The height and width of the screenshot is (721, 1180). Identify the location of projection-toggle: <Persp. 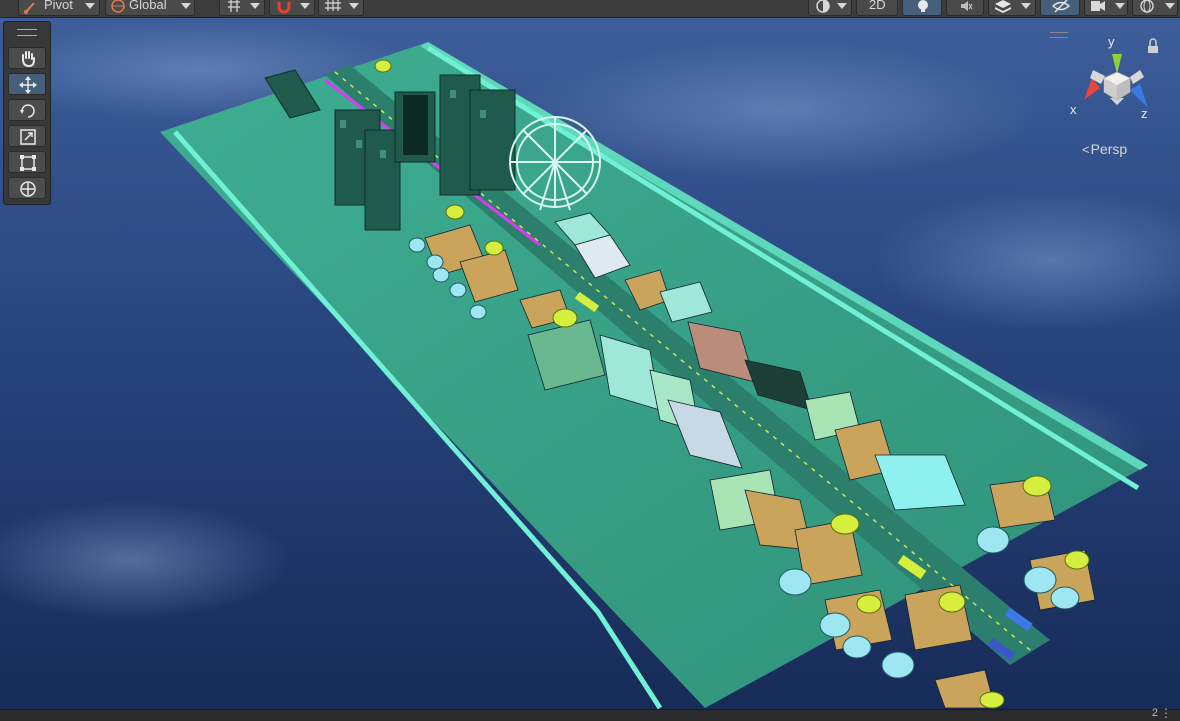
(1104, 149).